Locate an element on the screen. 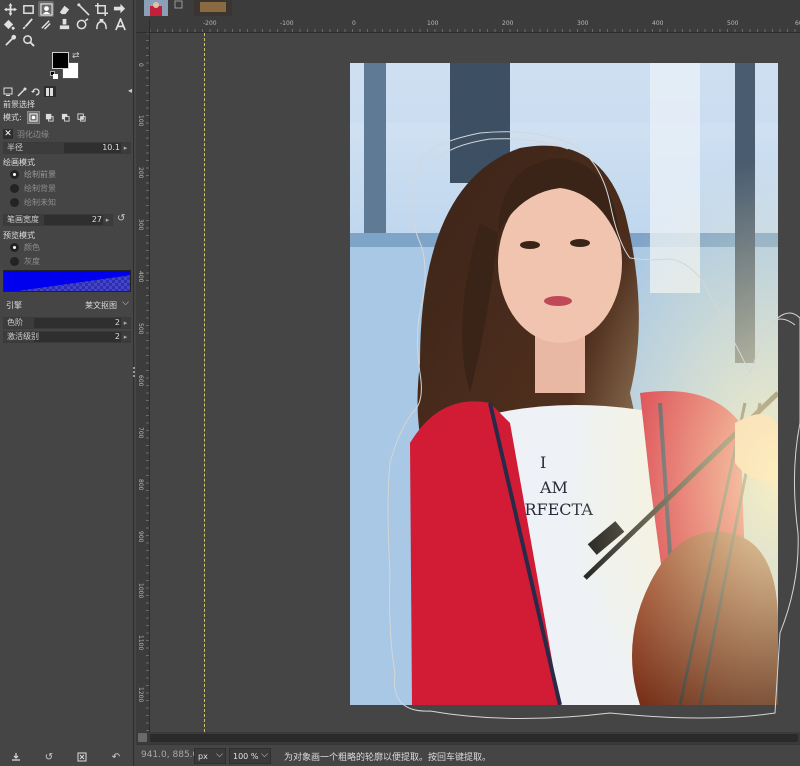  navigate-icon is located at coordinates (142, 737).